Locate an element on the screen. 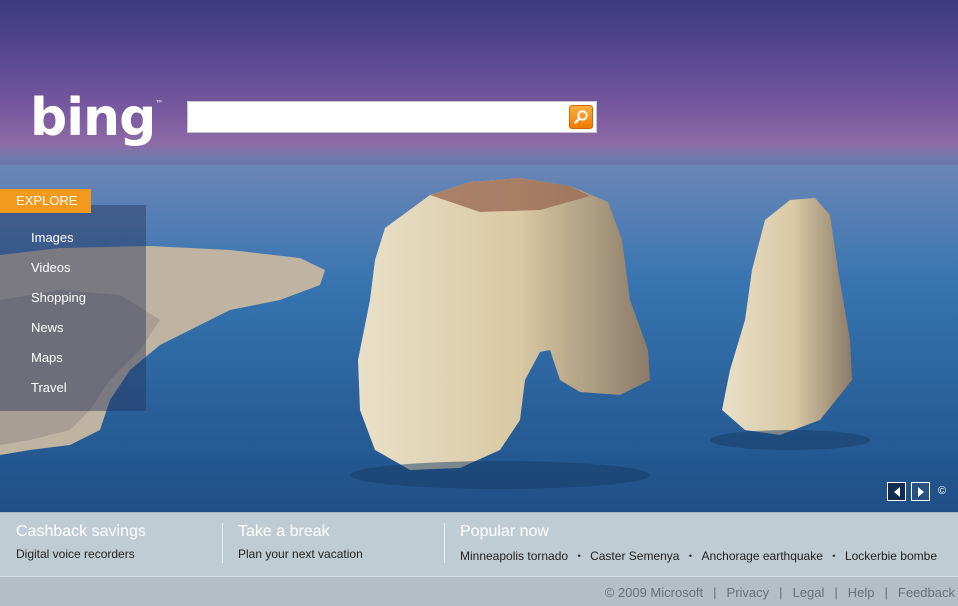  popular-item: Minneapolis tornado is located at coordinates (514, 556).